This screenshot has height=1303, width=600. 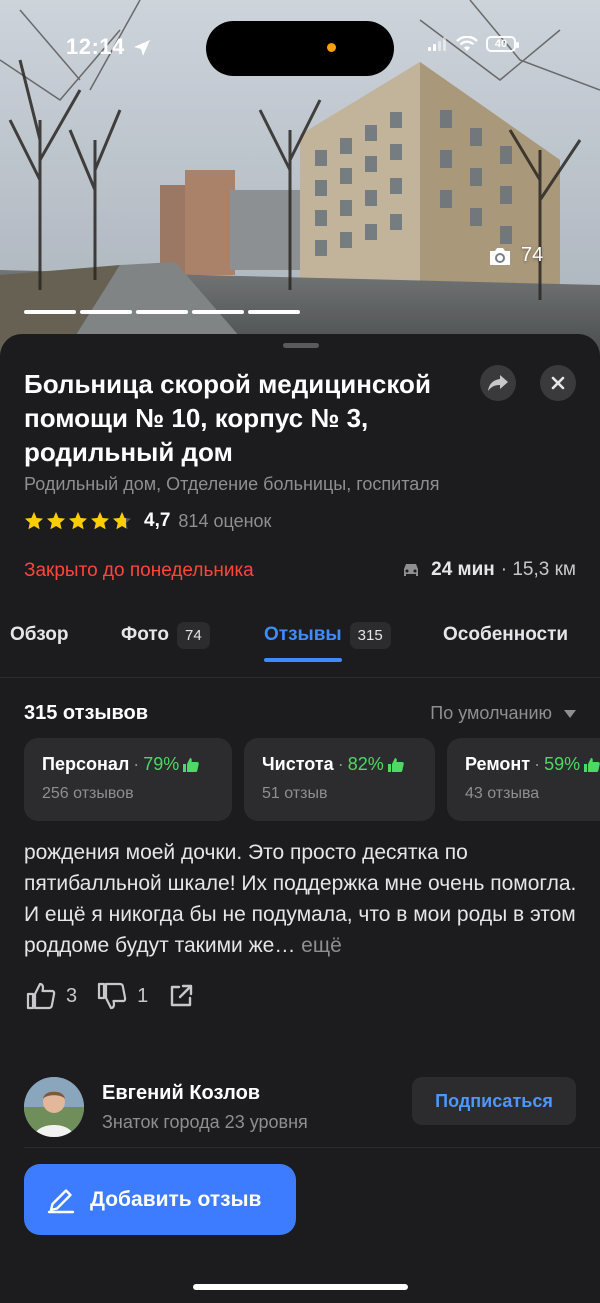 What do you see at coordinates (139, 570) in the screenshot?
I see `hours-status: Закрыто до понедельника` at bounding box center [139, 570].